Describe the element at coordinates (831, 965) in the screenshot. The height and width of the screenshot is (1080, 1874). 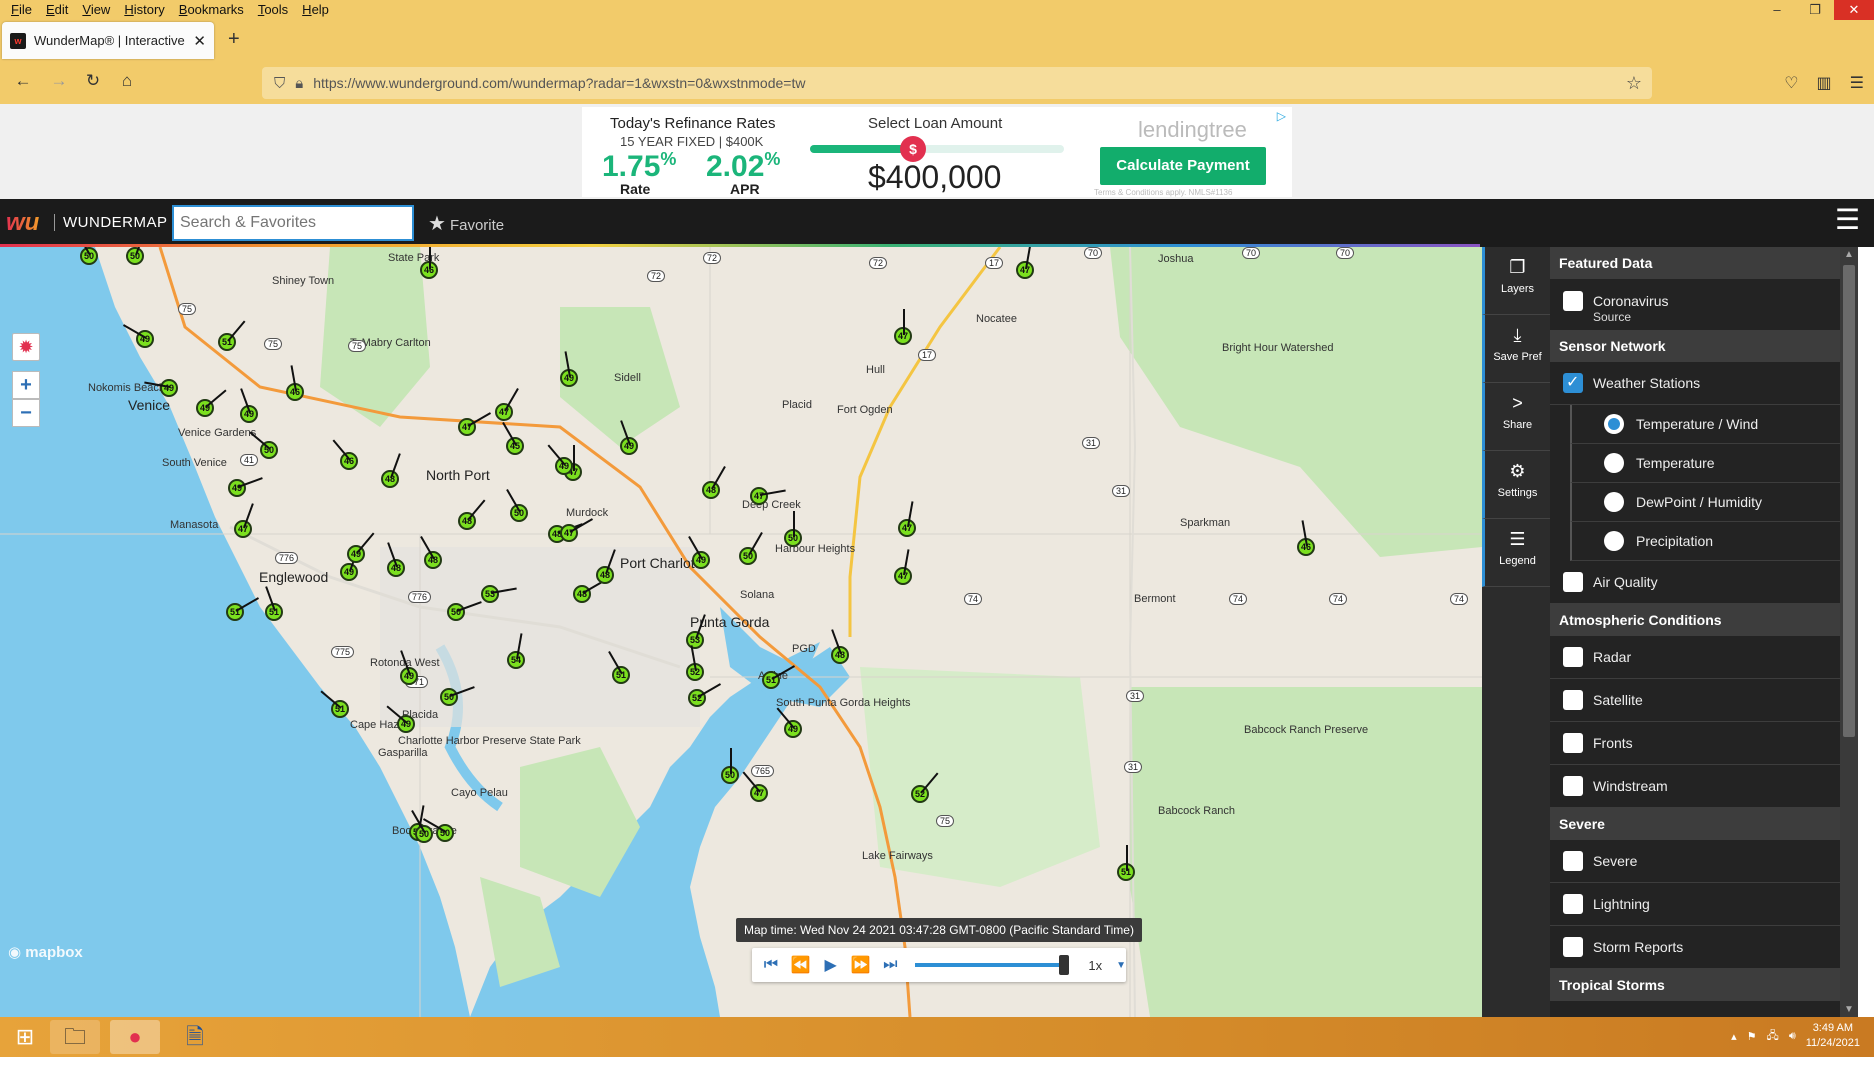
I see `play-icon: ▶` at that location.